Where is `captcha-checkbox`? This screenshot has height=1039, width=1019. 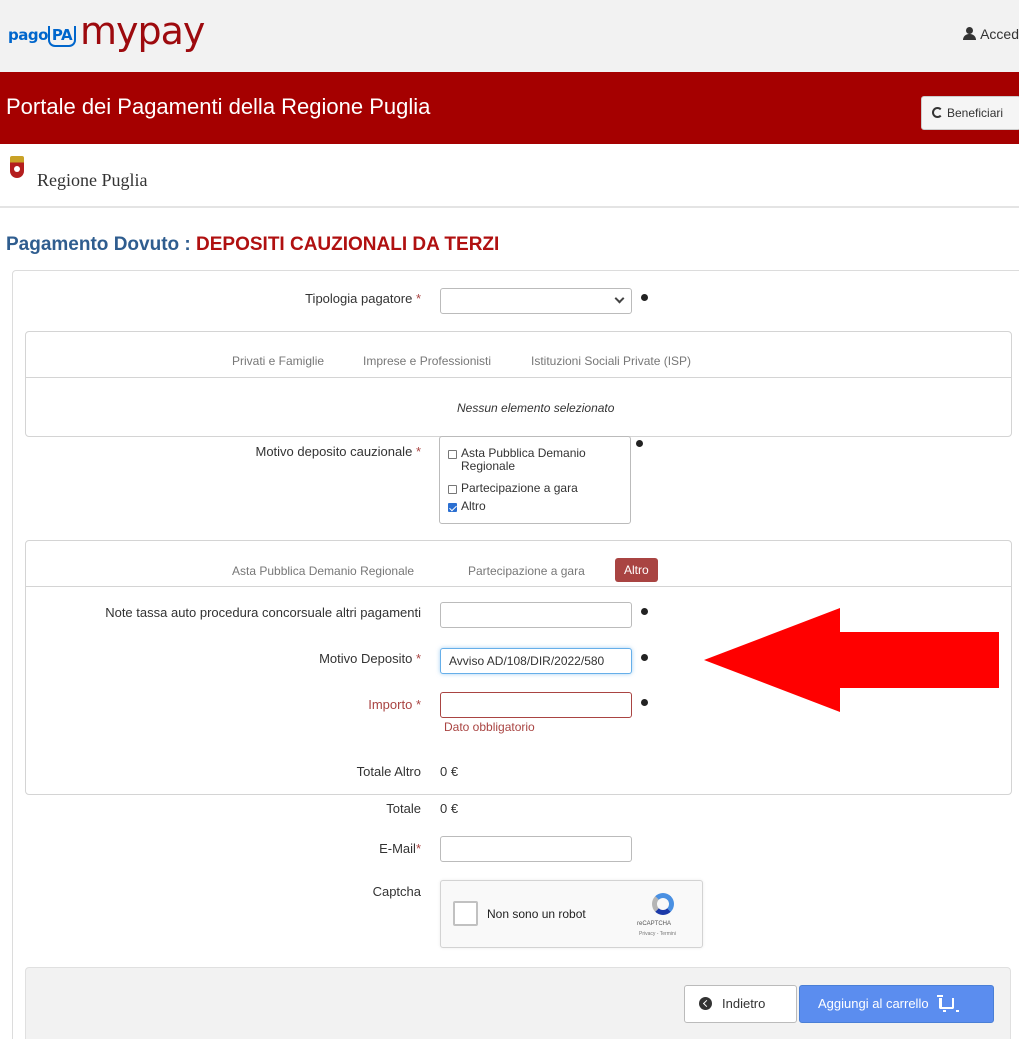
captcha-checkbox is located at coordinates (465, 913).